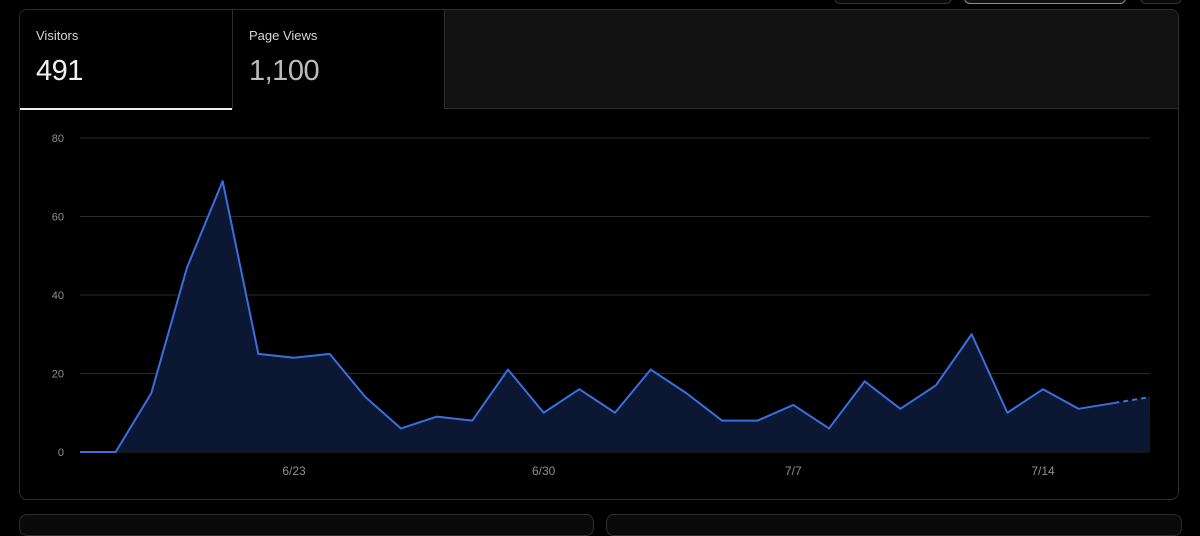 Image resolution: width=1200 pixels, height=536 pixels. Describe the element at coordinates (893, 2) in the screenshot. I see `date-range-button` at that location.